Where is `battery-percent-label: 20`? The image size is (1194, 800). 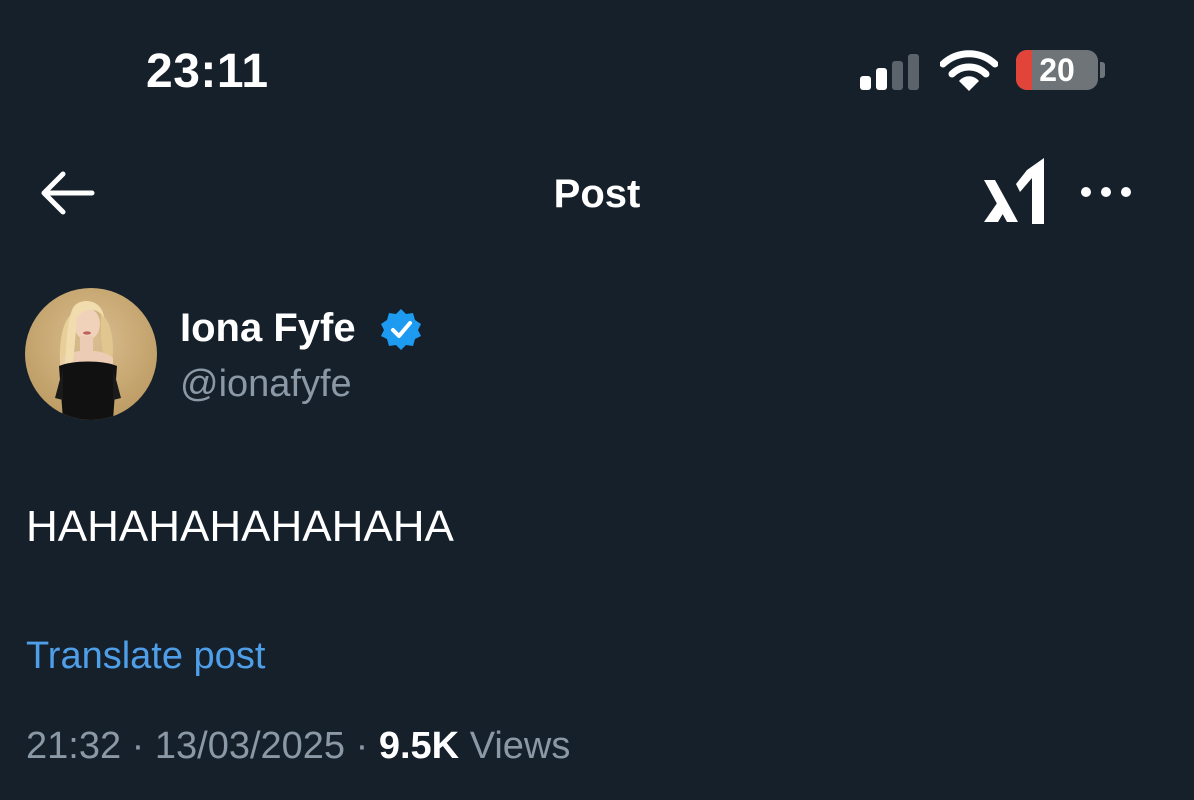 battery-percent-label: 20 is located at coordinates (1057, 70).